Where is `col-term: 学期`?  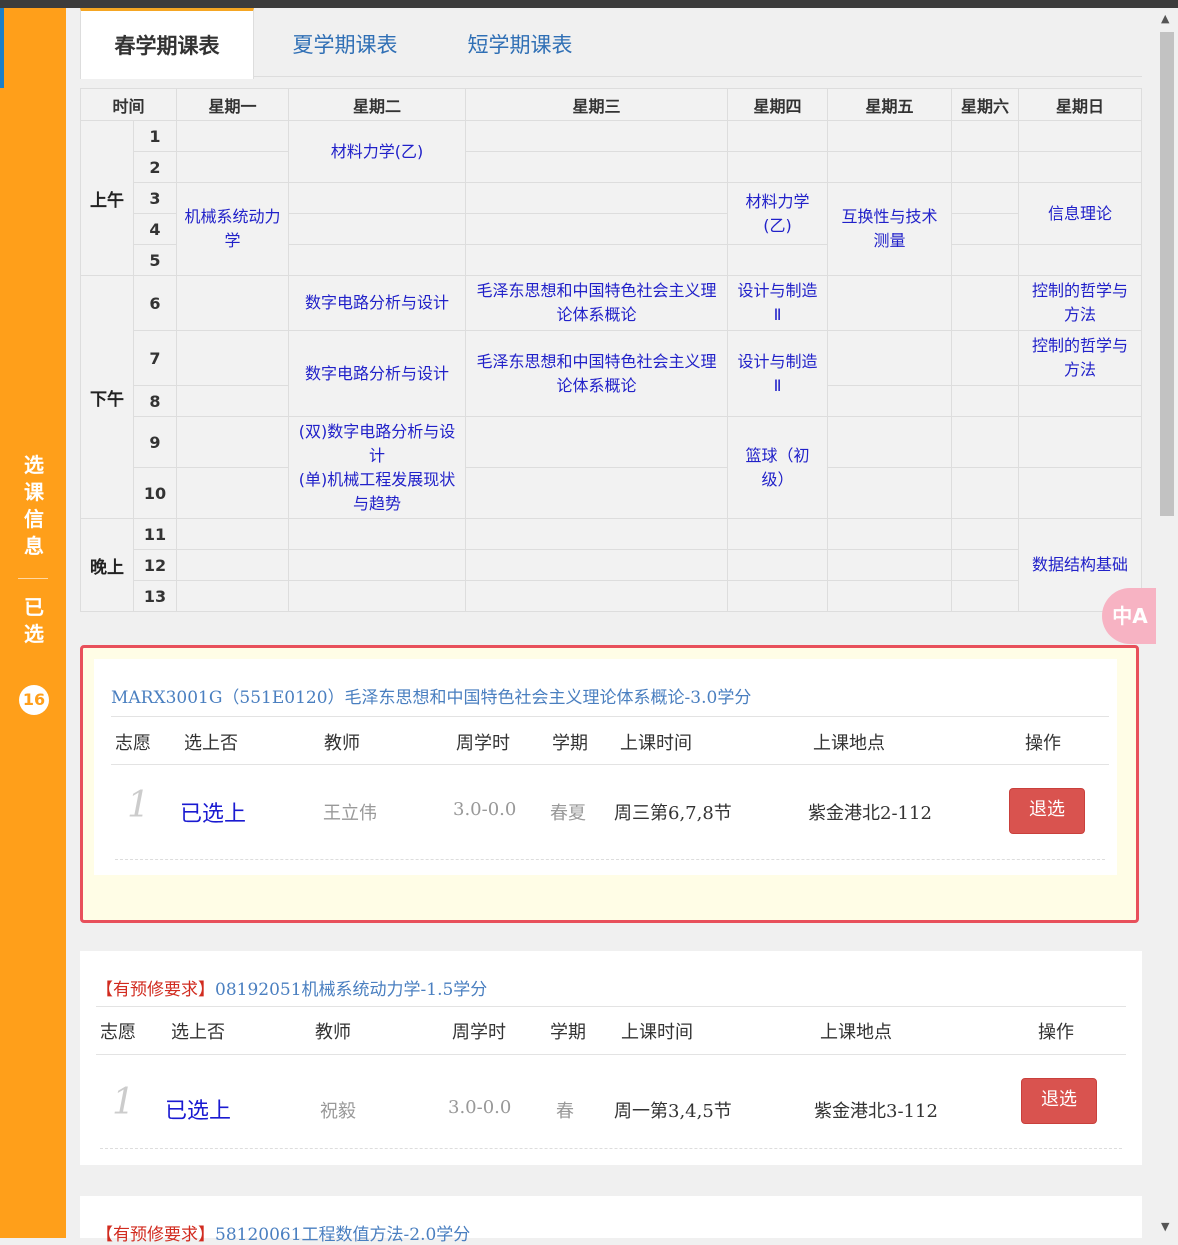
col-term: 学期 is located at coordinates (568, 1032).